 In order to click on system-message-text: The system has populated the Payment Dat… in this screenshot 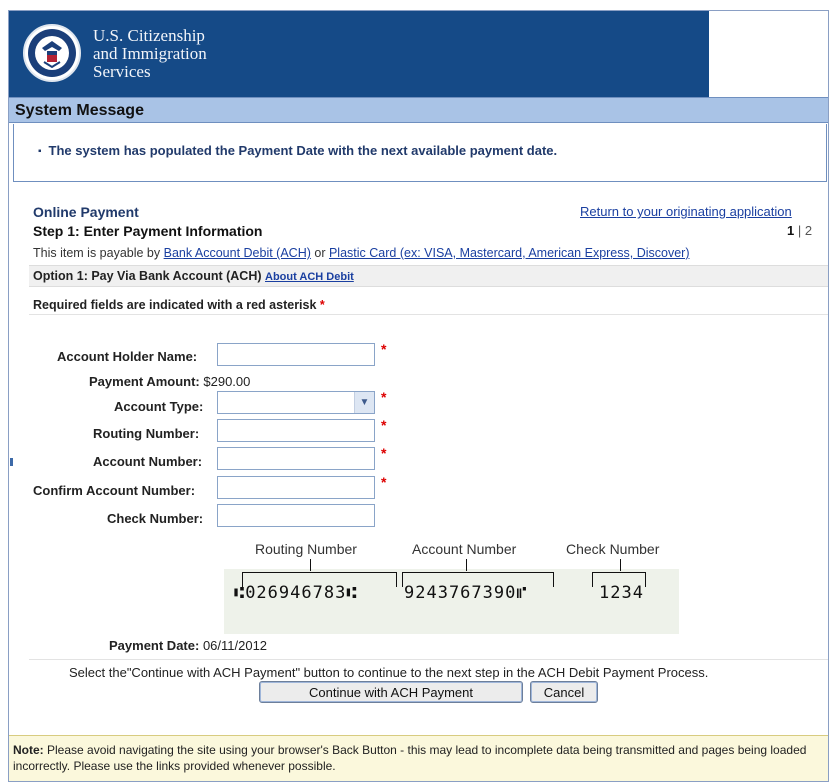, I will do `click(298, 150)`.